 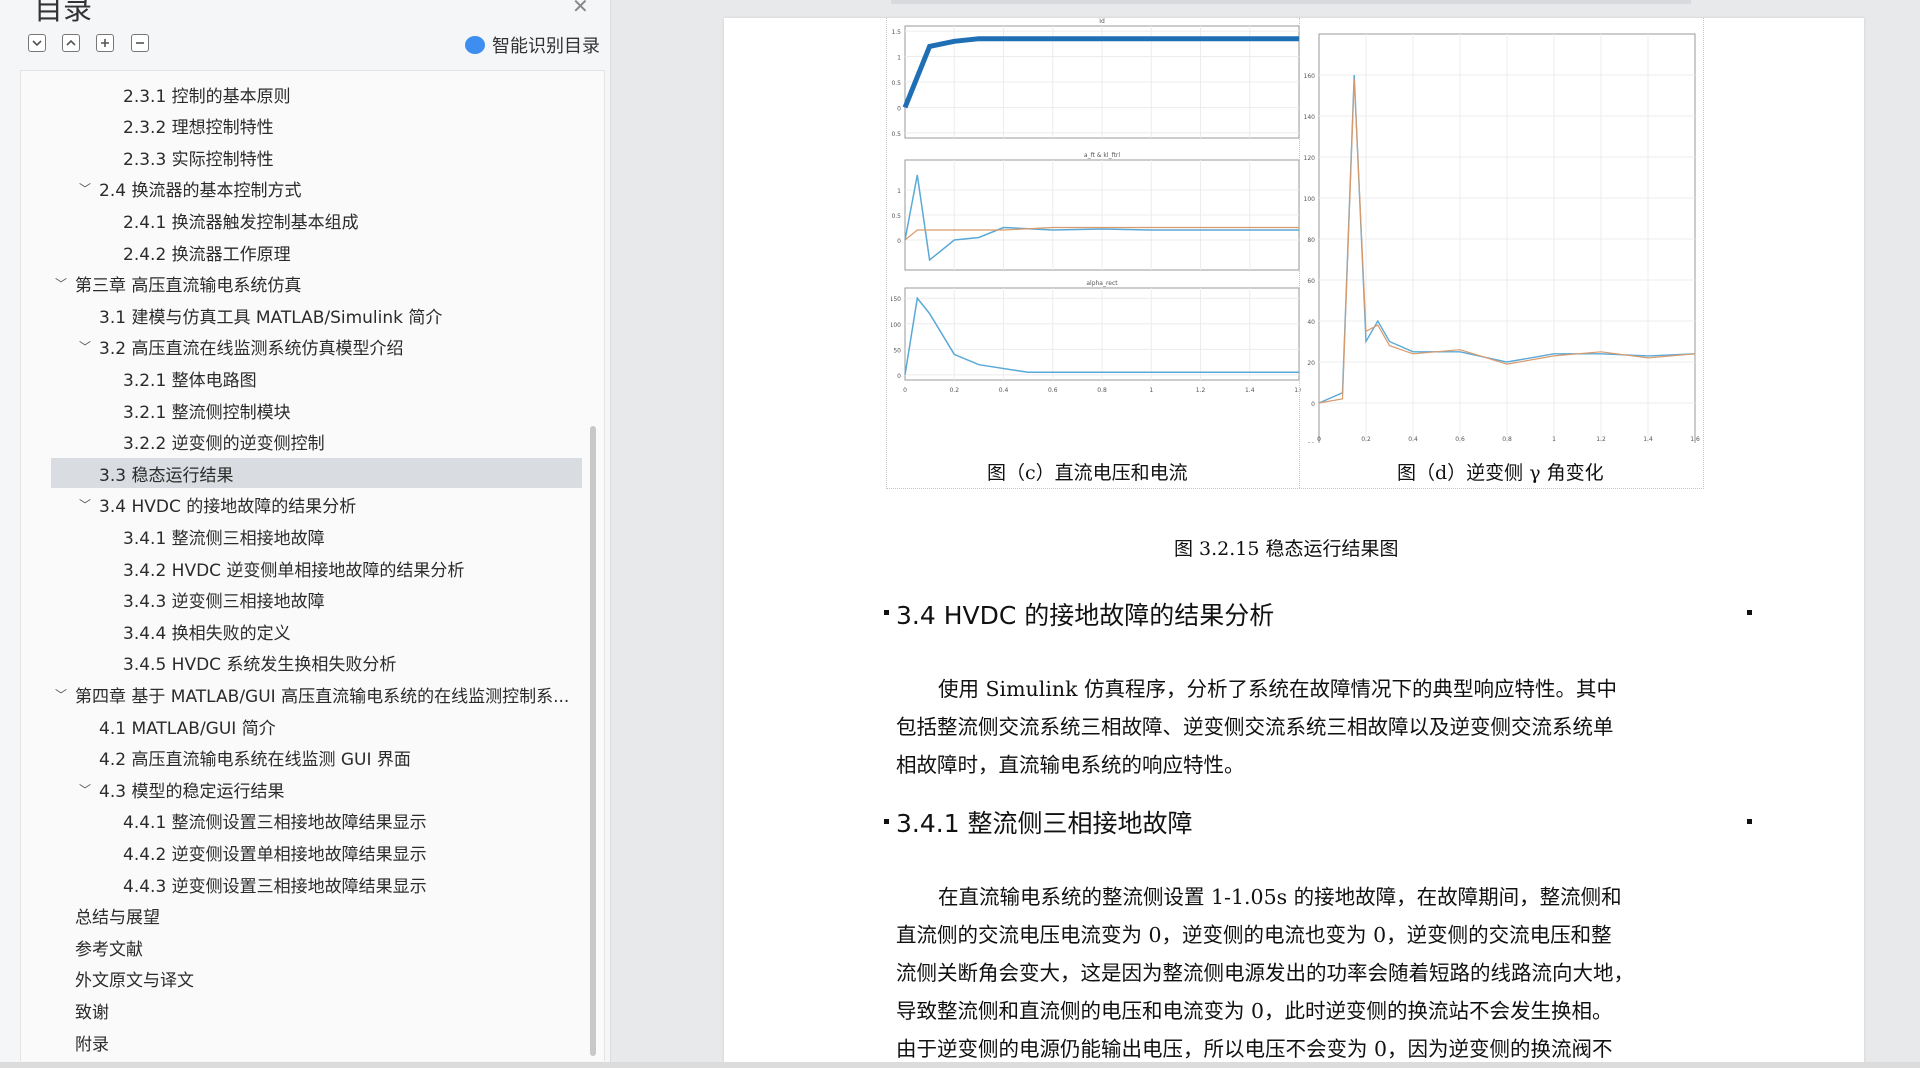 I want to click on expand-all-icon, so click(x=37, y=43).